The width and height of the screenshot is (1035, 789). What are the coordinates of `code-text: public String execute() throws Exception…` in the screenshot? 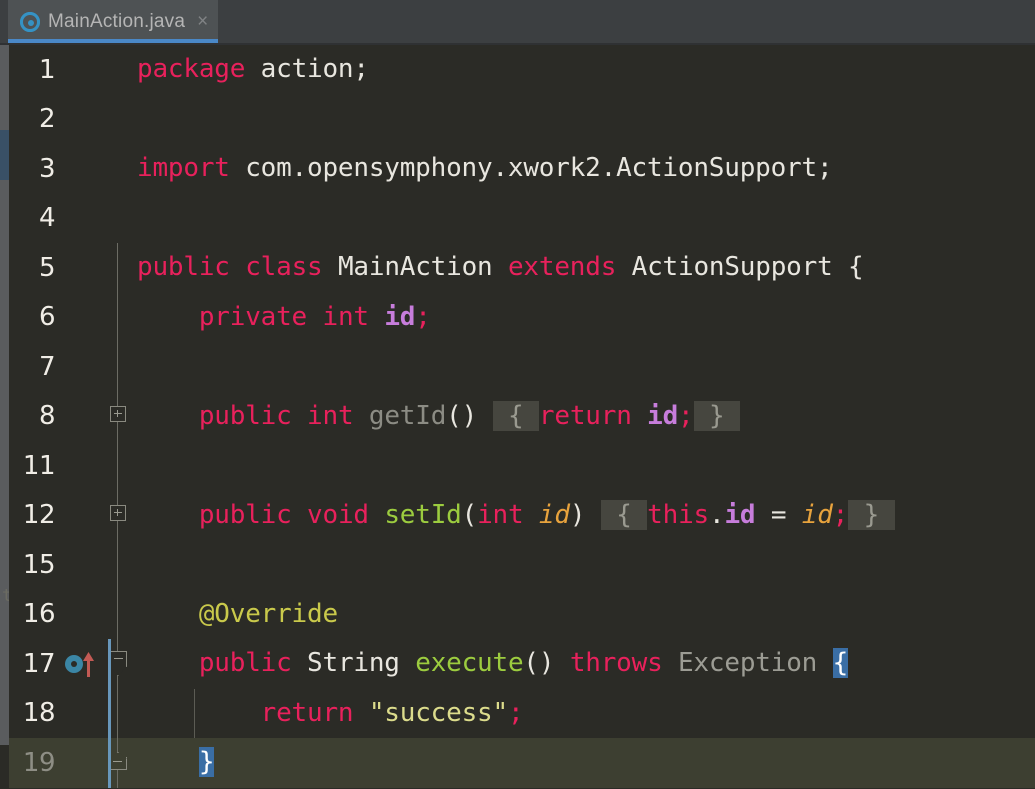 It's located at (586, 664).